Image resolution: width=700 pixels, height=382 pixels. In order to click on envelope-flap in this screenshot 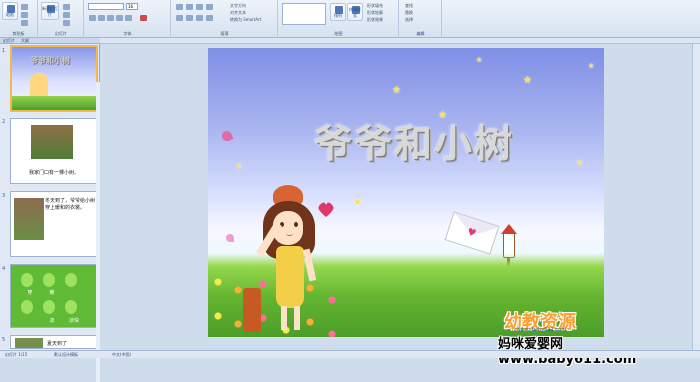, I will do `click(475, 227)`.